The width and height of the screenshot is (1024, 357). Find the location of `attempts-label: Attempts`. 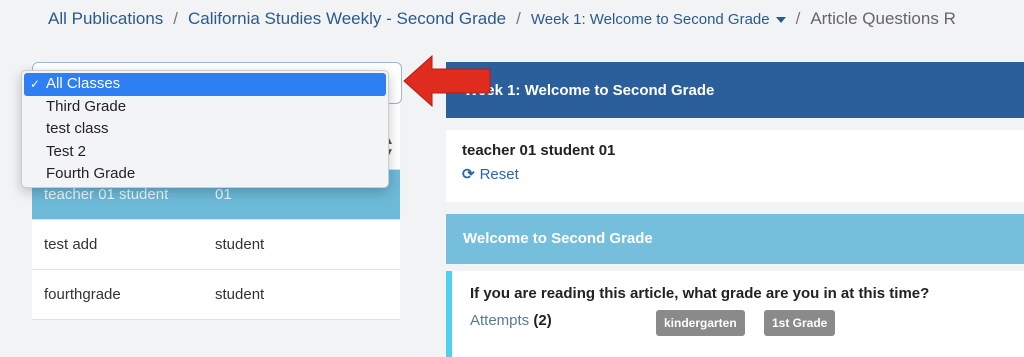

attempts-label: Attempts is located at coordinates (500, 320).